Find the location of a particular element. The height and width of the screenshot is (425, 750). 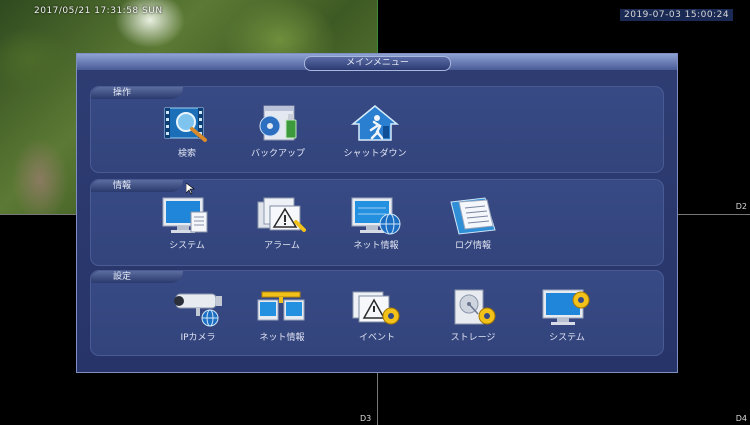

section-information-label: 情報 is located at coordinates (137, 186).